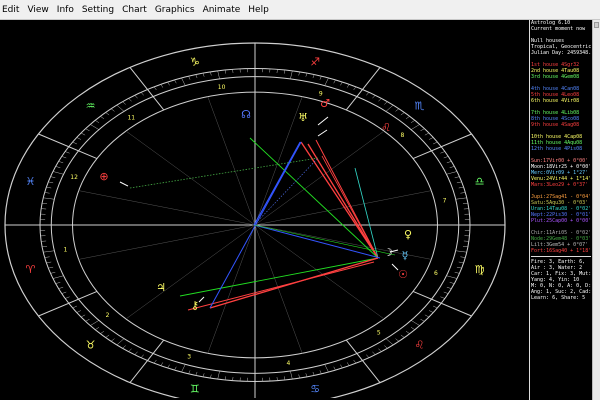 The width and height of the screenshot is (600, 400). I want to click on planet-position-row: Fort:16Sag40 + 1°18', so click(561, 251).